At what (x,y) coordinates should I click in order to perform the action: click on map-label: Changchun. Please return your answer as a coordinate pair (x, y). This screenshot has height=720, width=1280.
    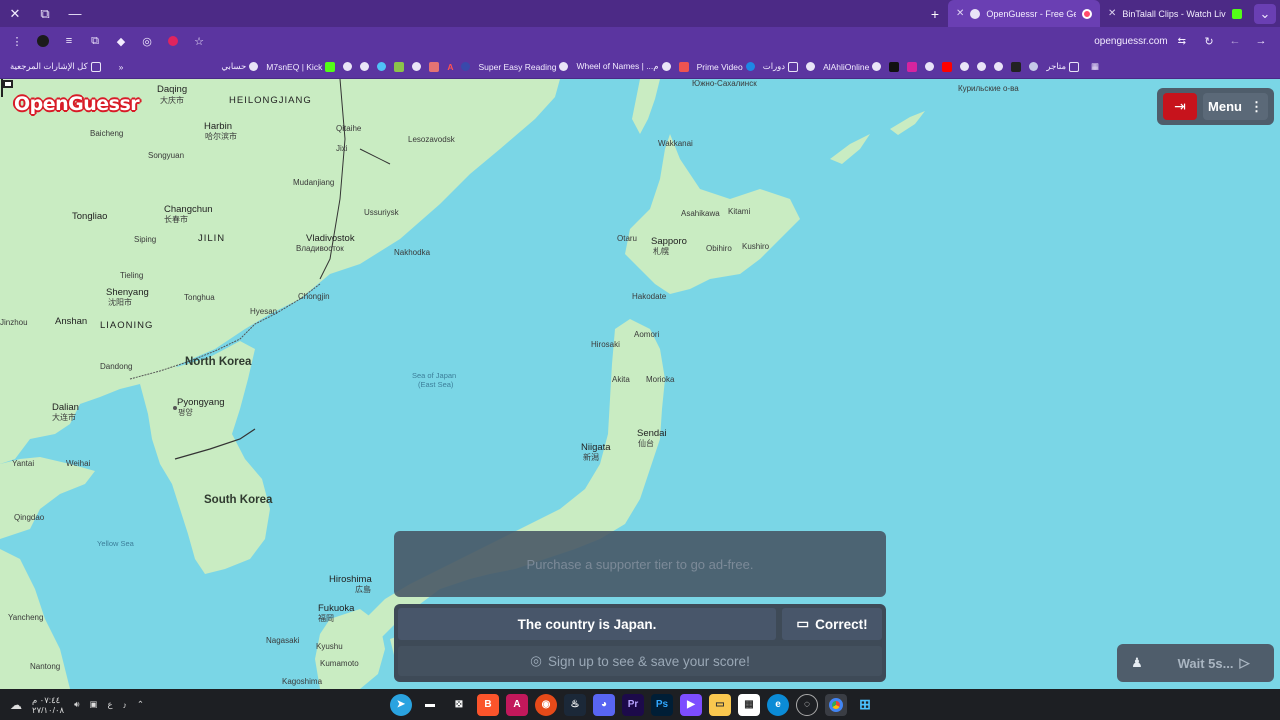
    Looking at the image, I should click on (188, 209).